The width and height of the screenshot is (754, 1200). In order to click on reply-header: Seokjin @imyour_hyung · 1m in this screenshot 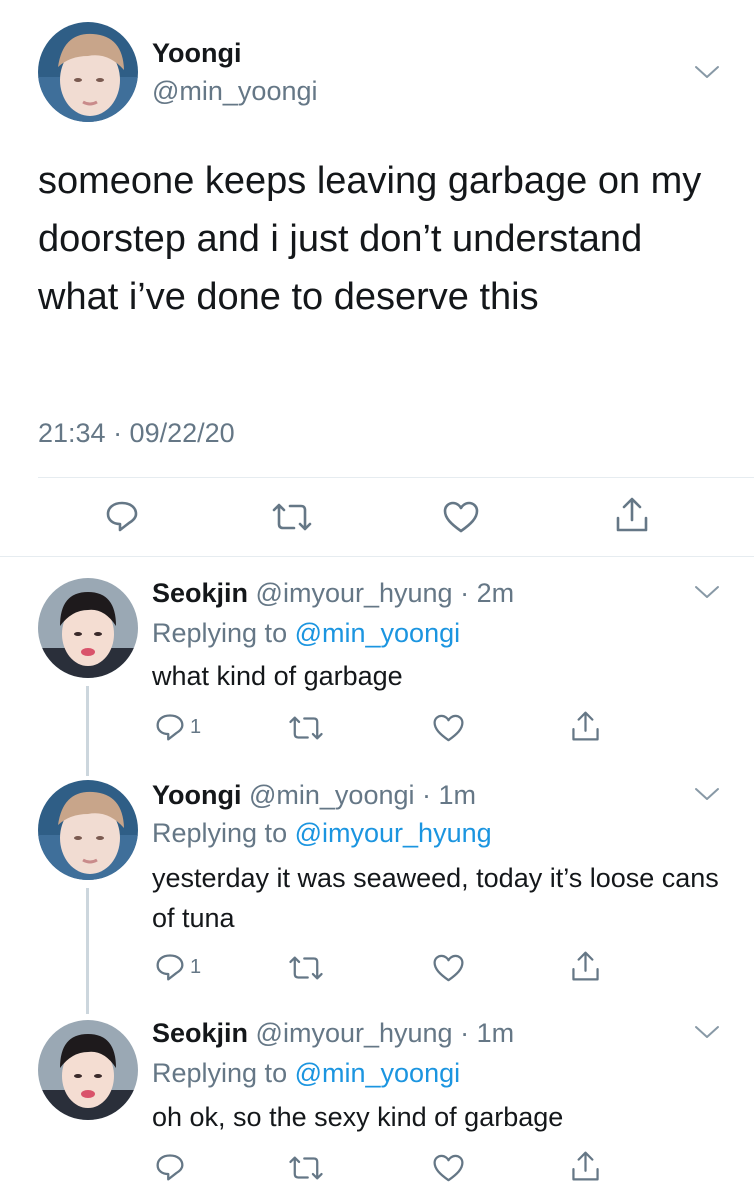, I will do `click(333, 1033)`.